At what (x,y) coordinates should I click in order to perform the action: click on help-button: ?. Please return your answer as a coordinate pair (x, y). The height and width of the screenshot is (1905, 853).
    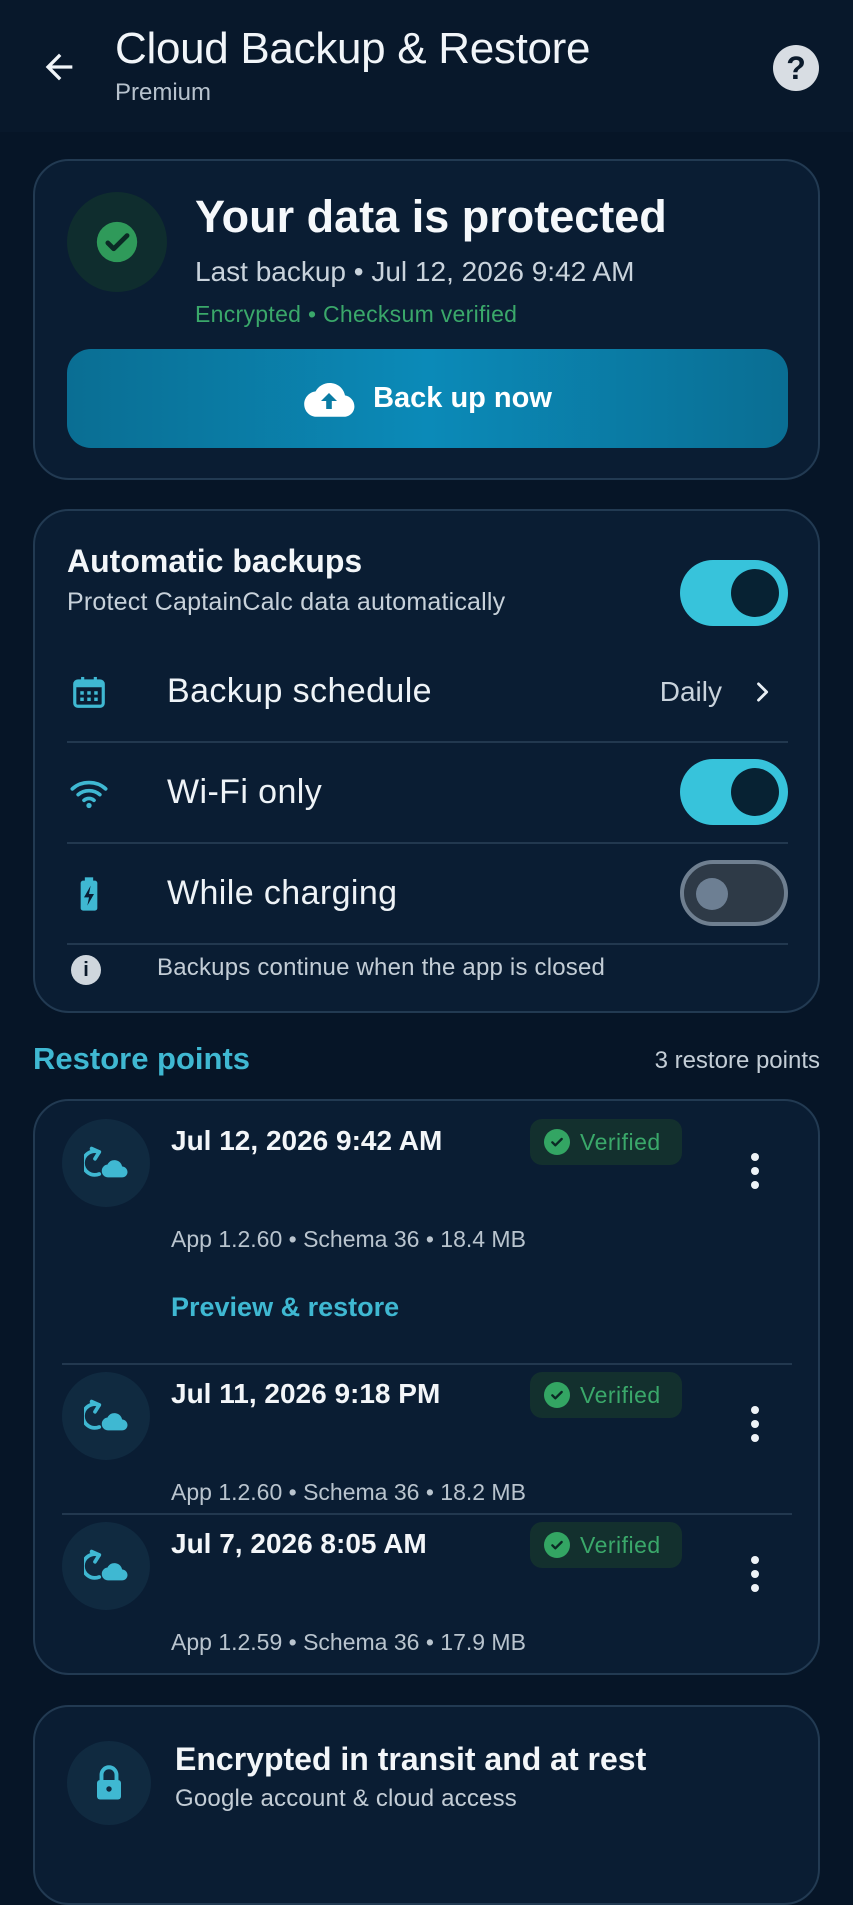
    Looking at the image, I should click on (796, 68).